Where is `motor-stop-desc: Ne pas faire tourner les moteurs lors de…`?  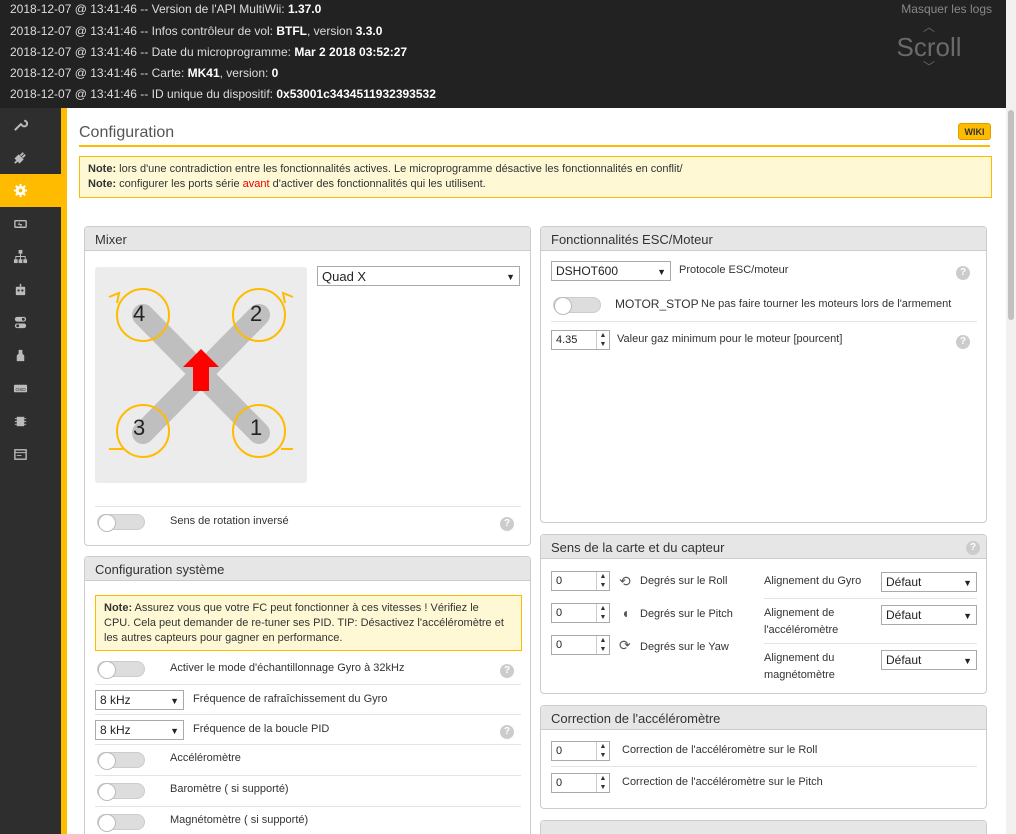
motor-stop-desc: Ne pas faire tourner les moteurs lors de… is located at coordinates (826, 304).